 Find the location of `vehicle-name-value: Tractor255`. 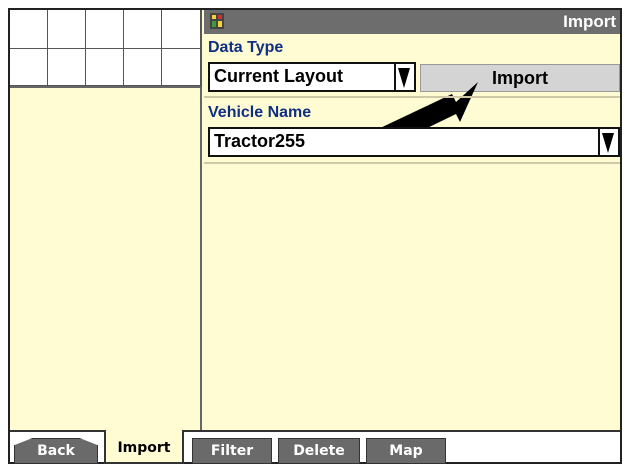

vehicle-name-value: Tractor255 is located at coordinates (260, 141).